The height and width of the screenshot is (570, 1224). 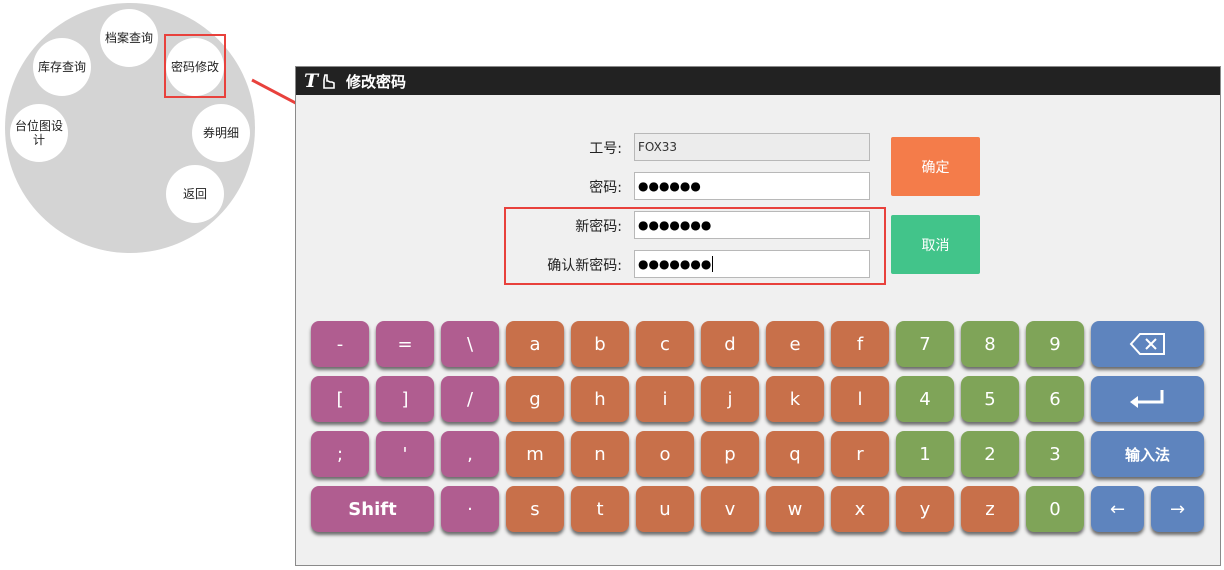 I want to click on cancel-button: 取消, so click(x=935, y=244).